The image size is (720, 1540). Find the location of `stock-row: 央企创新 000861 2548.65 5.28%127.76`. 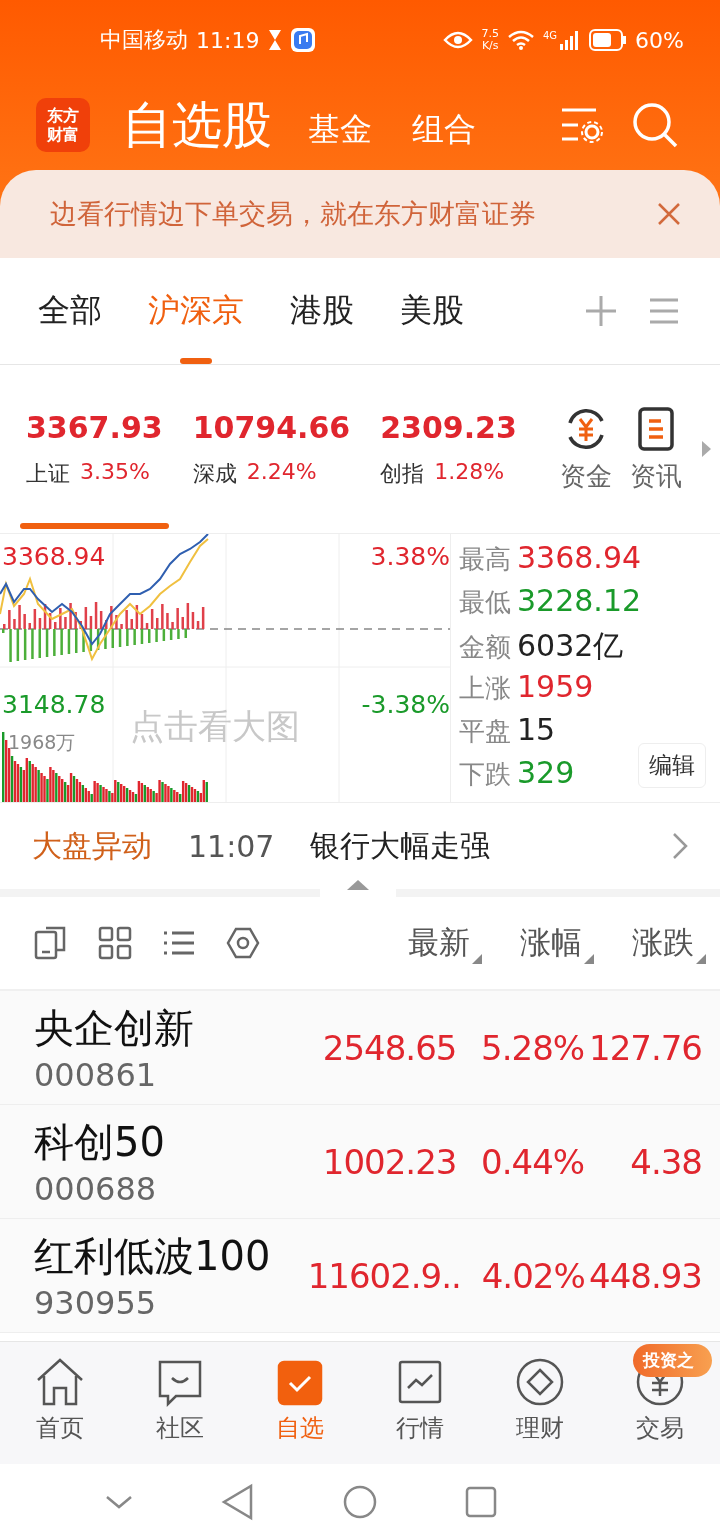

stock-row: 央企创新 000861 2548.65 5.28%127.76 is located at coordinates (360, 1048).